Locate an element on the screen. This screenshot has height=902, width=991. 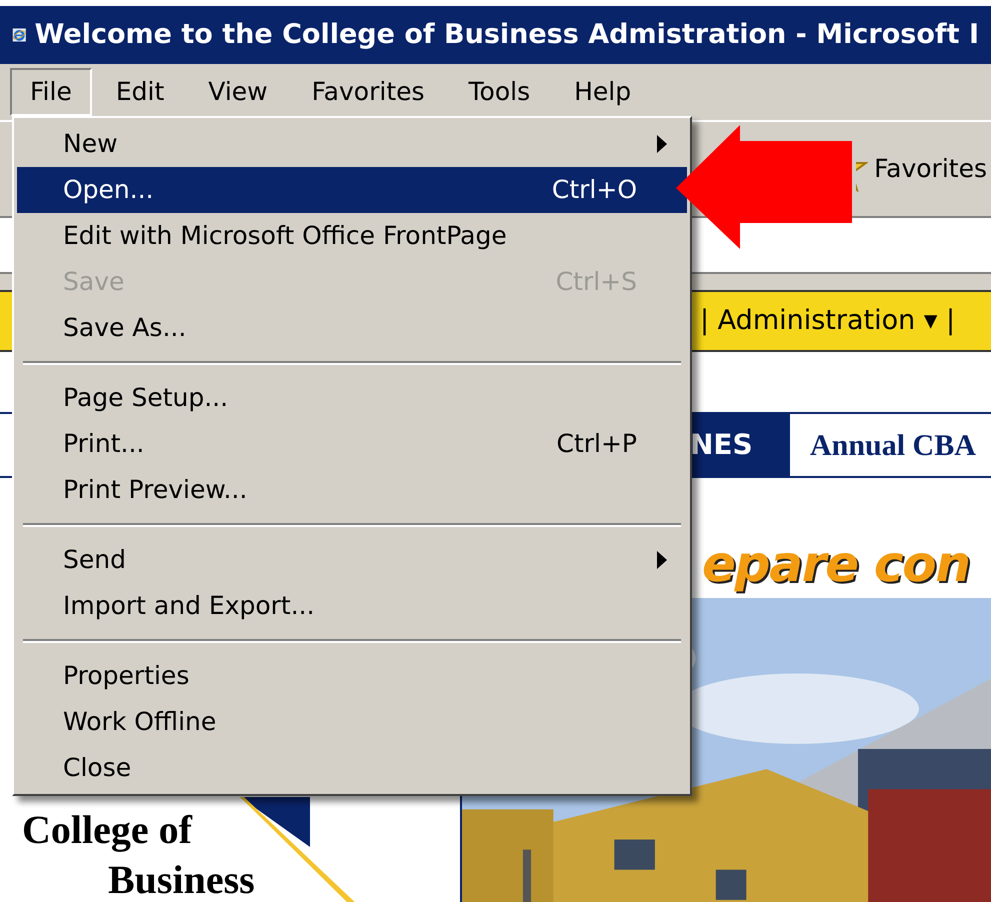
arrow-icon is located at coordinates (765, 187).